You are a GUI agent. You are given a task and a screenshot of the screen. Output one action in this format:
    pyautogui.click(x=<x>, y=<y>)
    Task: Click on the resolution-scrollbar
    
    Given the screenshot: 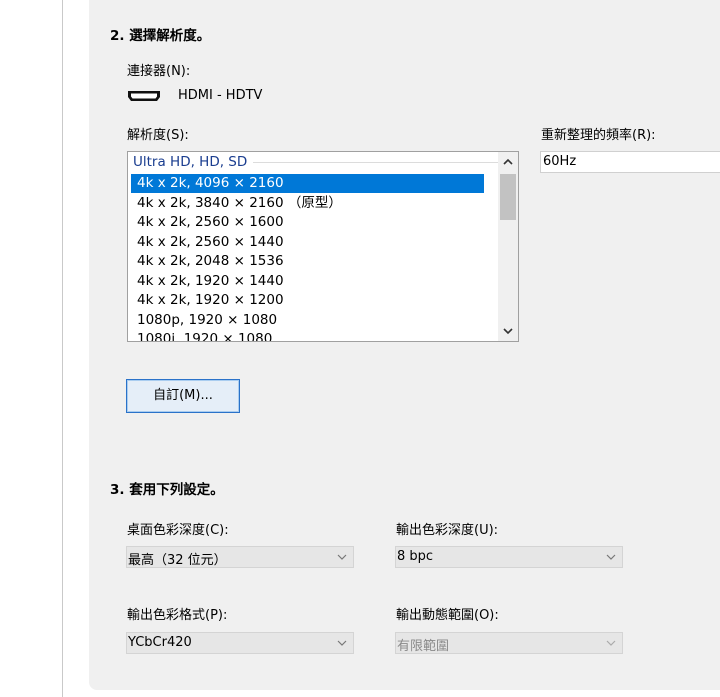 What is the action you would take?
    pyautogui.click(x=508, y=246)
    